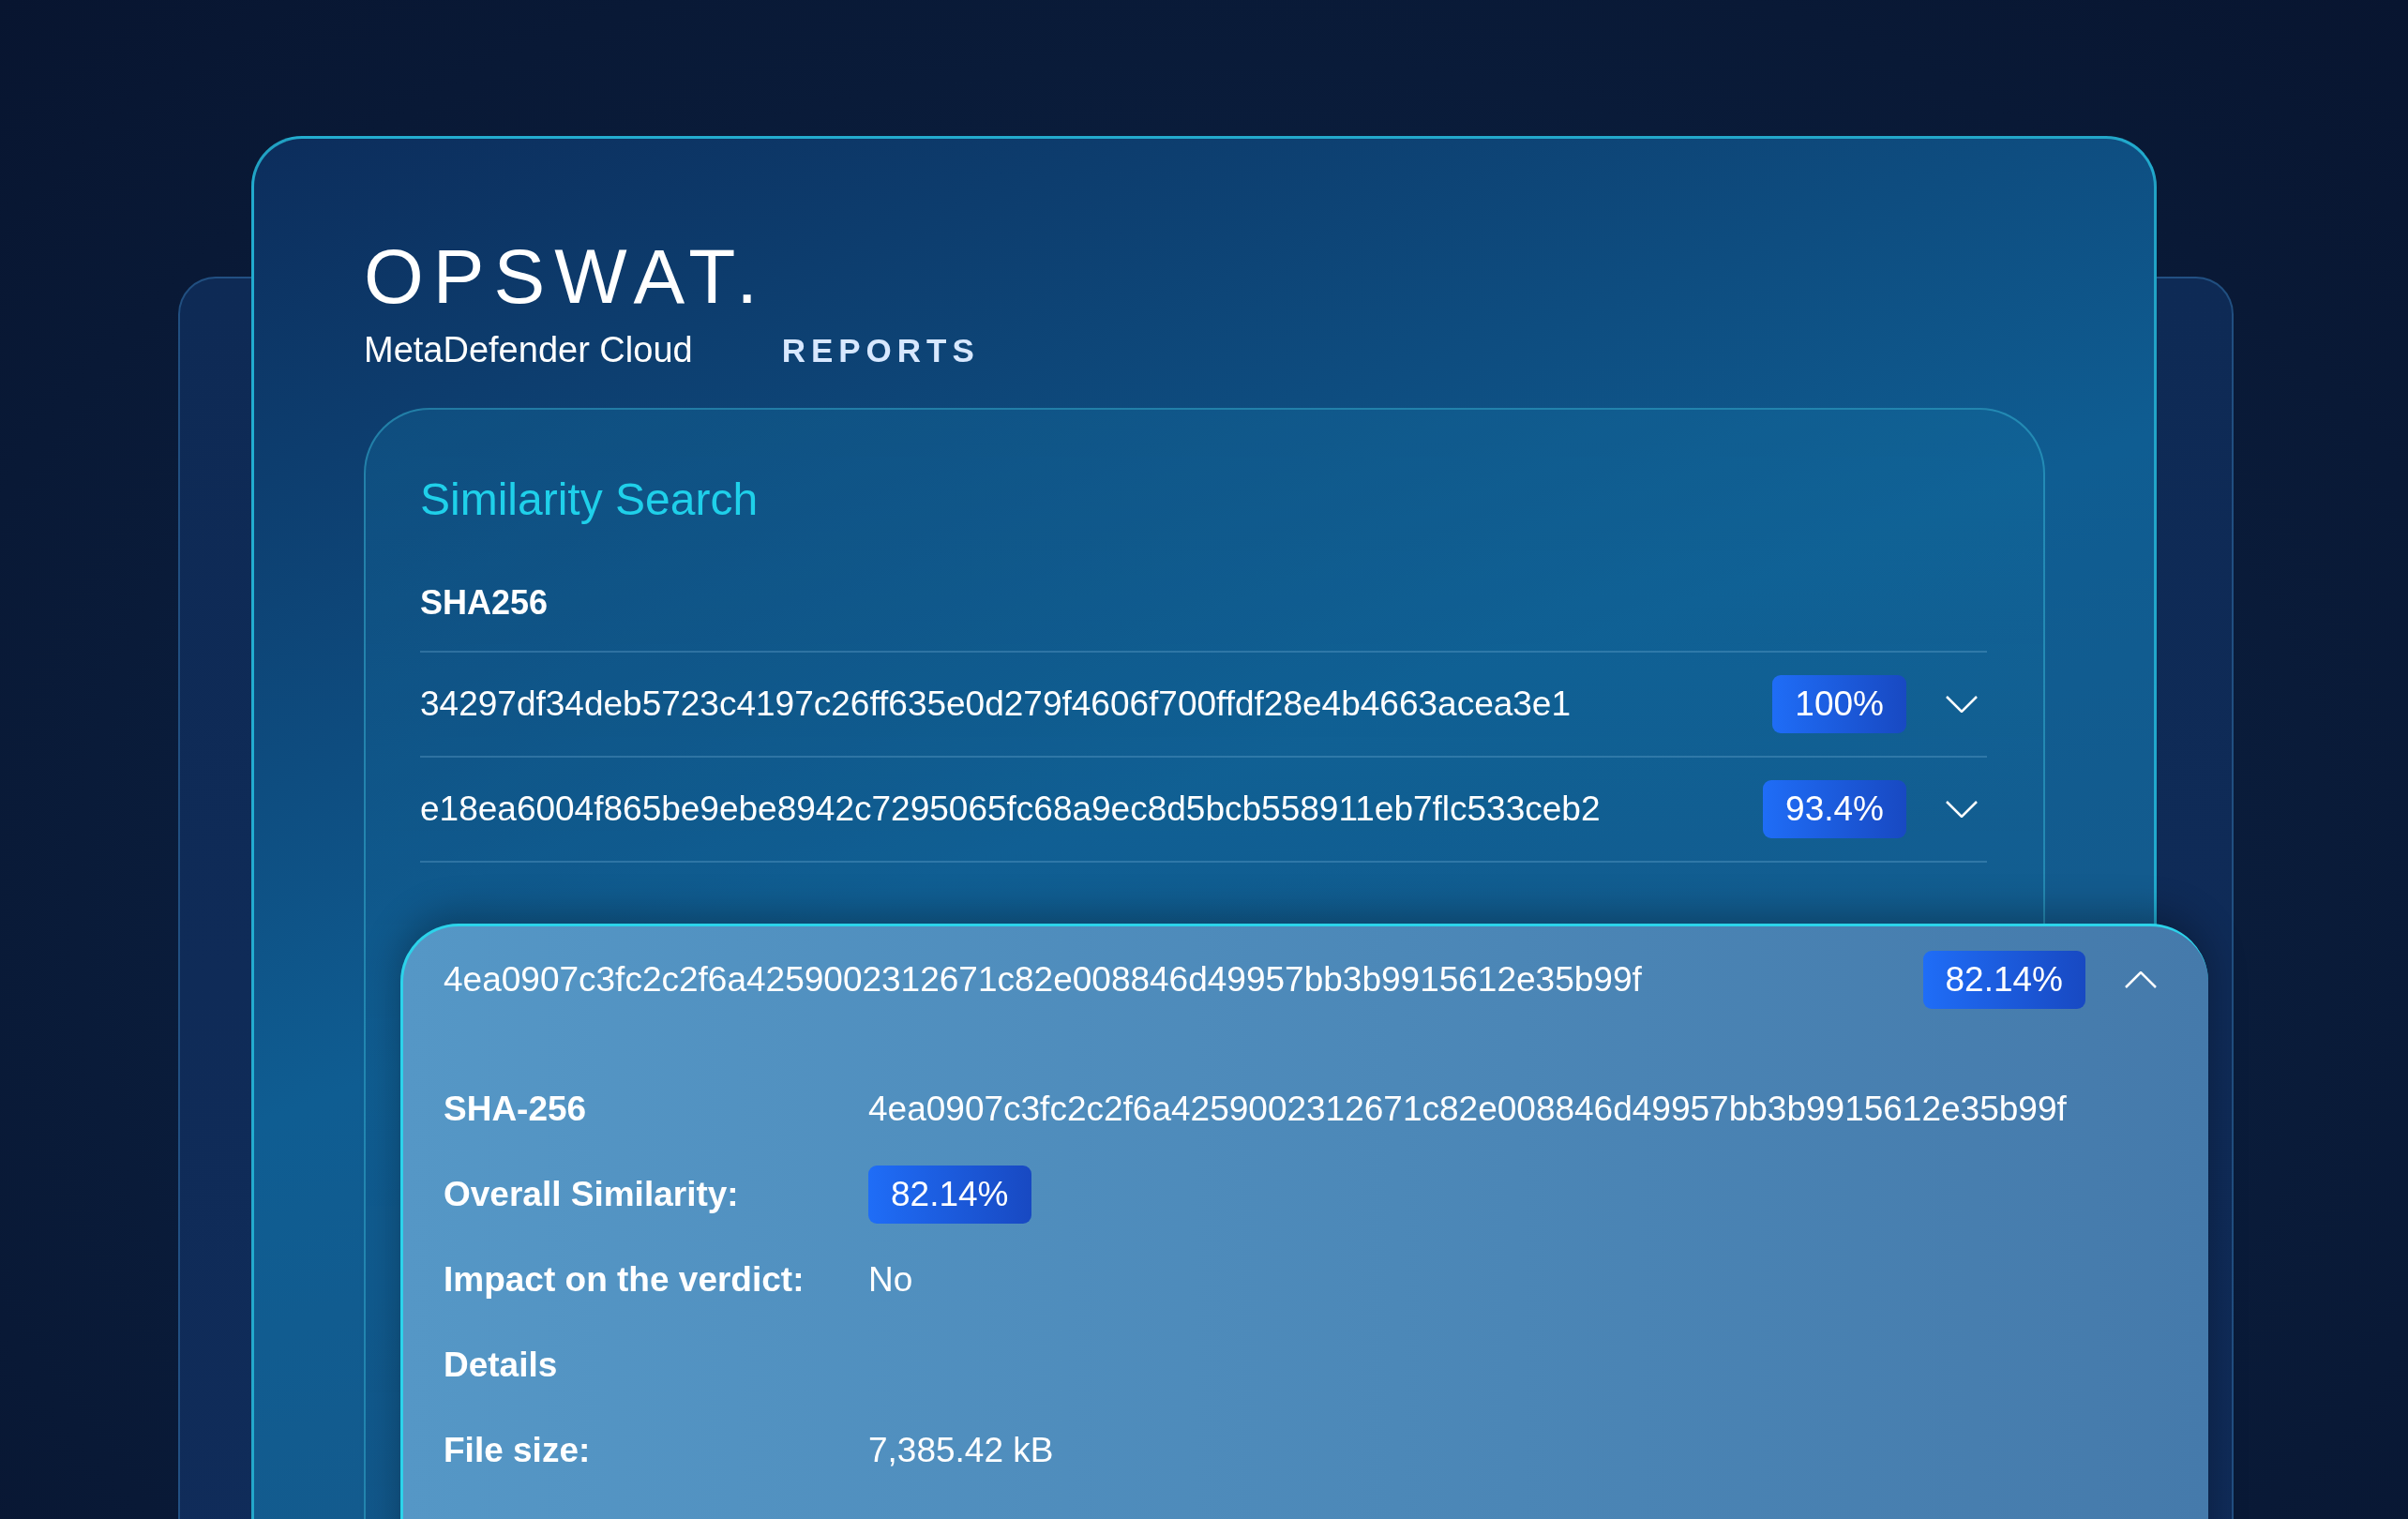 Image resolution: width=2408 pixels, height=1519 pixels. Describe the element at coordinates (2141, 980) in the screenshot. I see `chevron-up-icon` at that location.